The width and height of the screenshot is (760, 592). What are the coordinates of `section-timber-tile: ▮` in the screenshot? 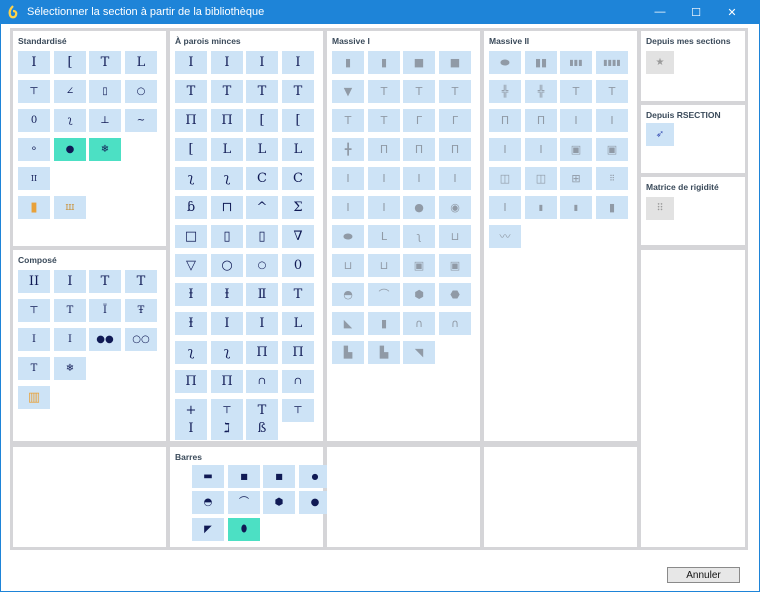 It's located at (34, 207).